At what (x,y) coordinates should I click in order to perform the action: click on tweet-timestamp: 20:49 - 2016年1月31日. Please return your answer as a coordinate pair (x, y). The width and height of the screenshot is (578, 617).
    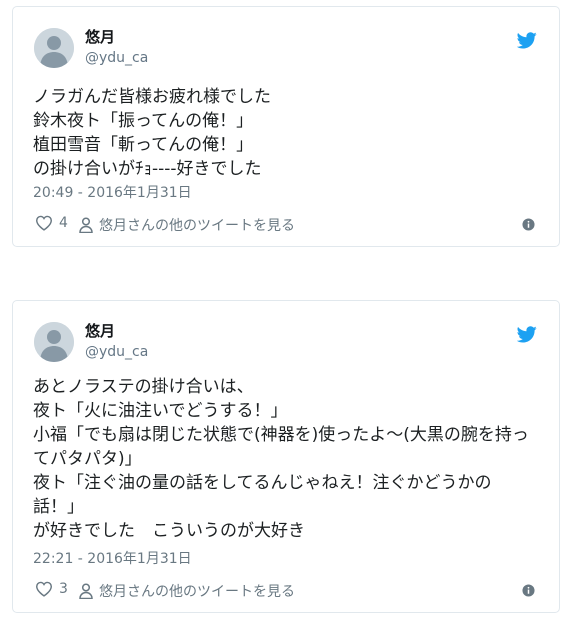
    Looking at the image, I should click on (112, 193).